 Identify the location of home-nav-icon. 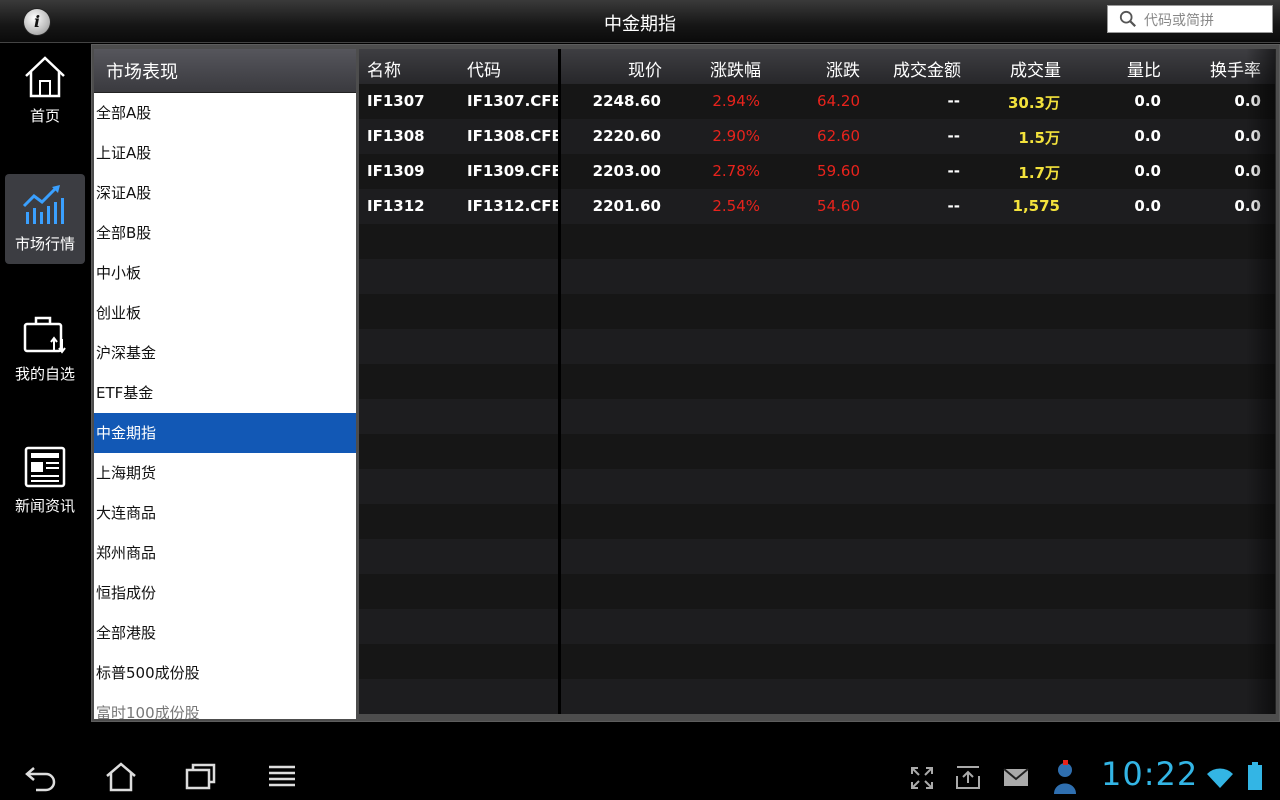
(121, 776).